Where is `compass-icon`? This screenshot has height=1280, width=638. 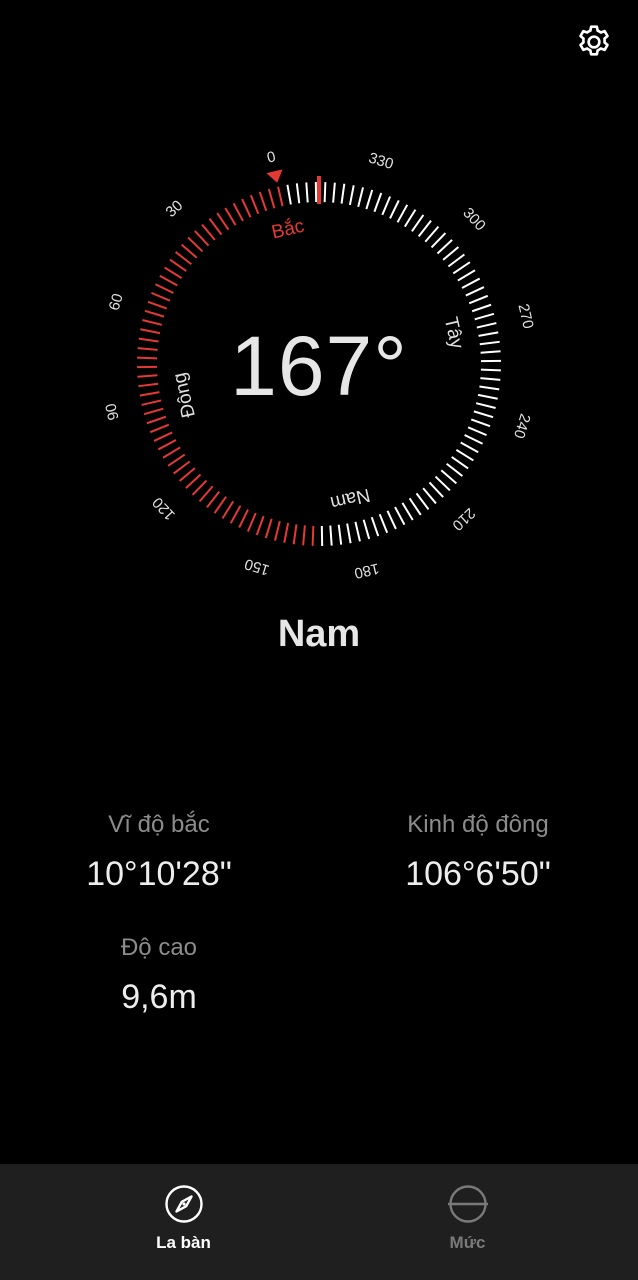 compass-icon is located at coordinates (183, 1204).